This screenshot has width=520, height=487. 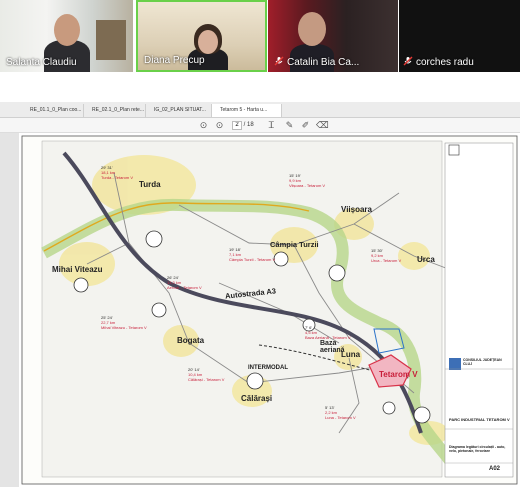 I want to click on participant-name: corches radu, so click(x=438, y=62).